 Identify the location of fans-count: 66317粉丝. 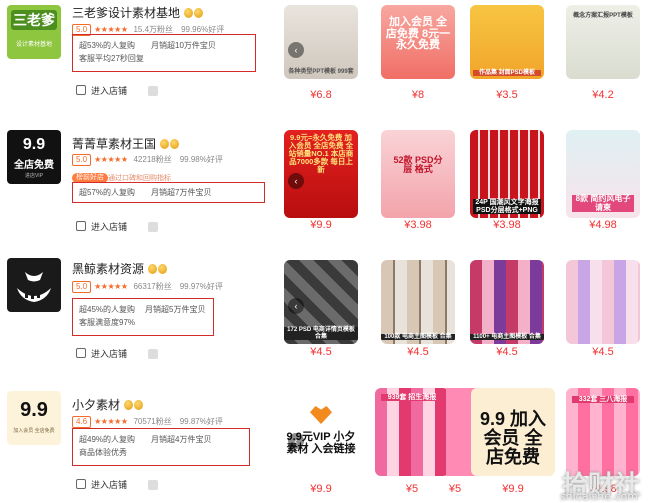
(152, 286).